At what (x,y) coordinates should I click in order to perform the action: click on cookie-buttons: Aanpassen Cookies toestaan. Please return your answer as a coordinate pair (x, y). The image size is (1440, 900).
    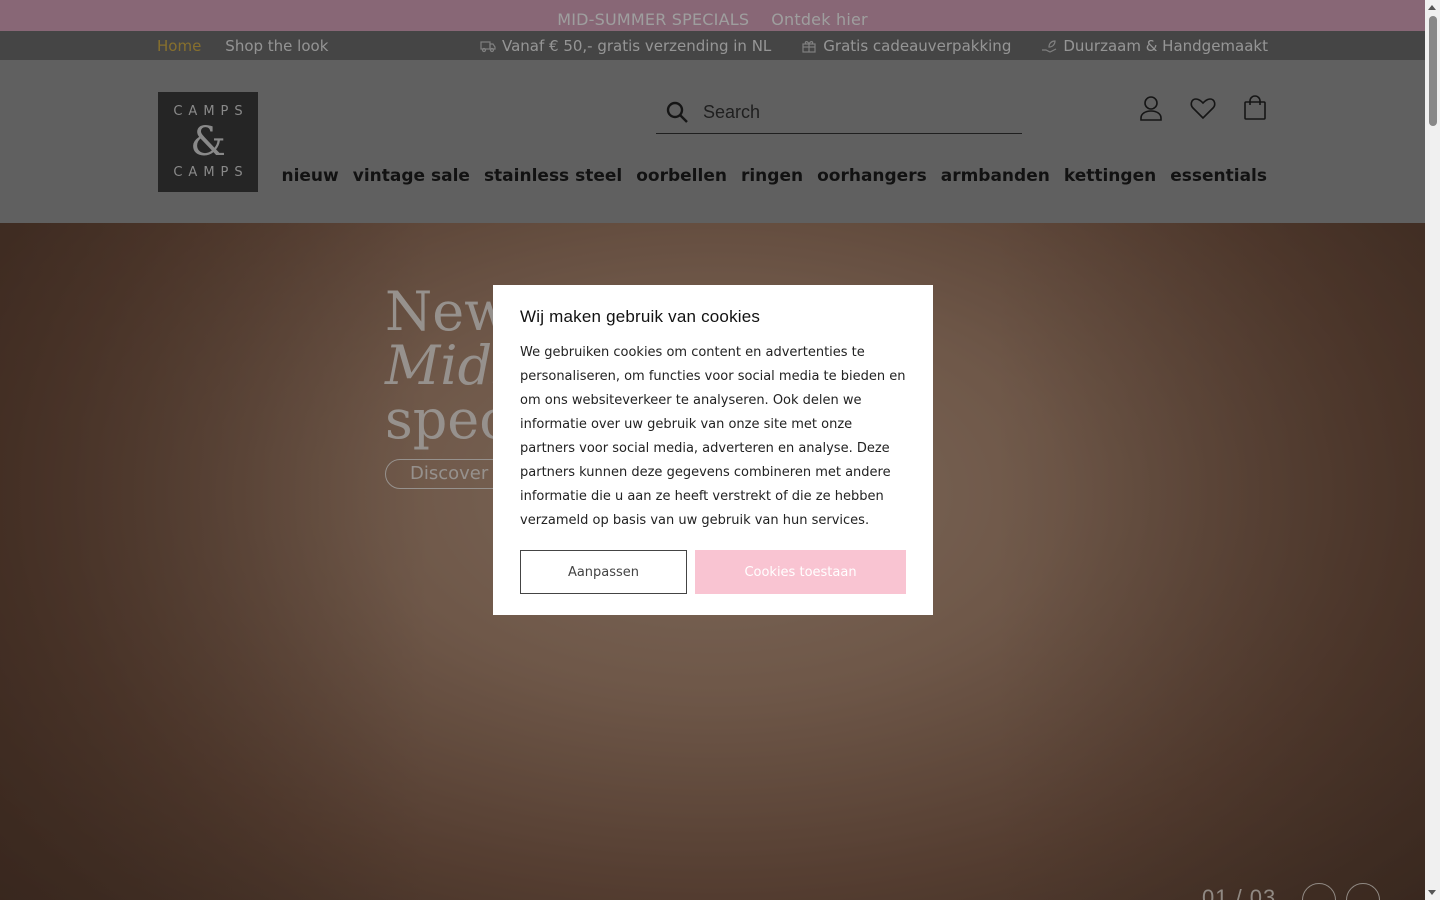
    Looking at the image, I should click on (713, 572).